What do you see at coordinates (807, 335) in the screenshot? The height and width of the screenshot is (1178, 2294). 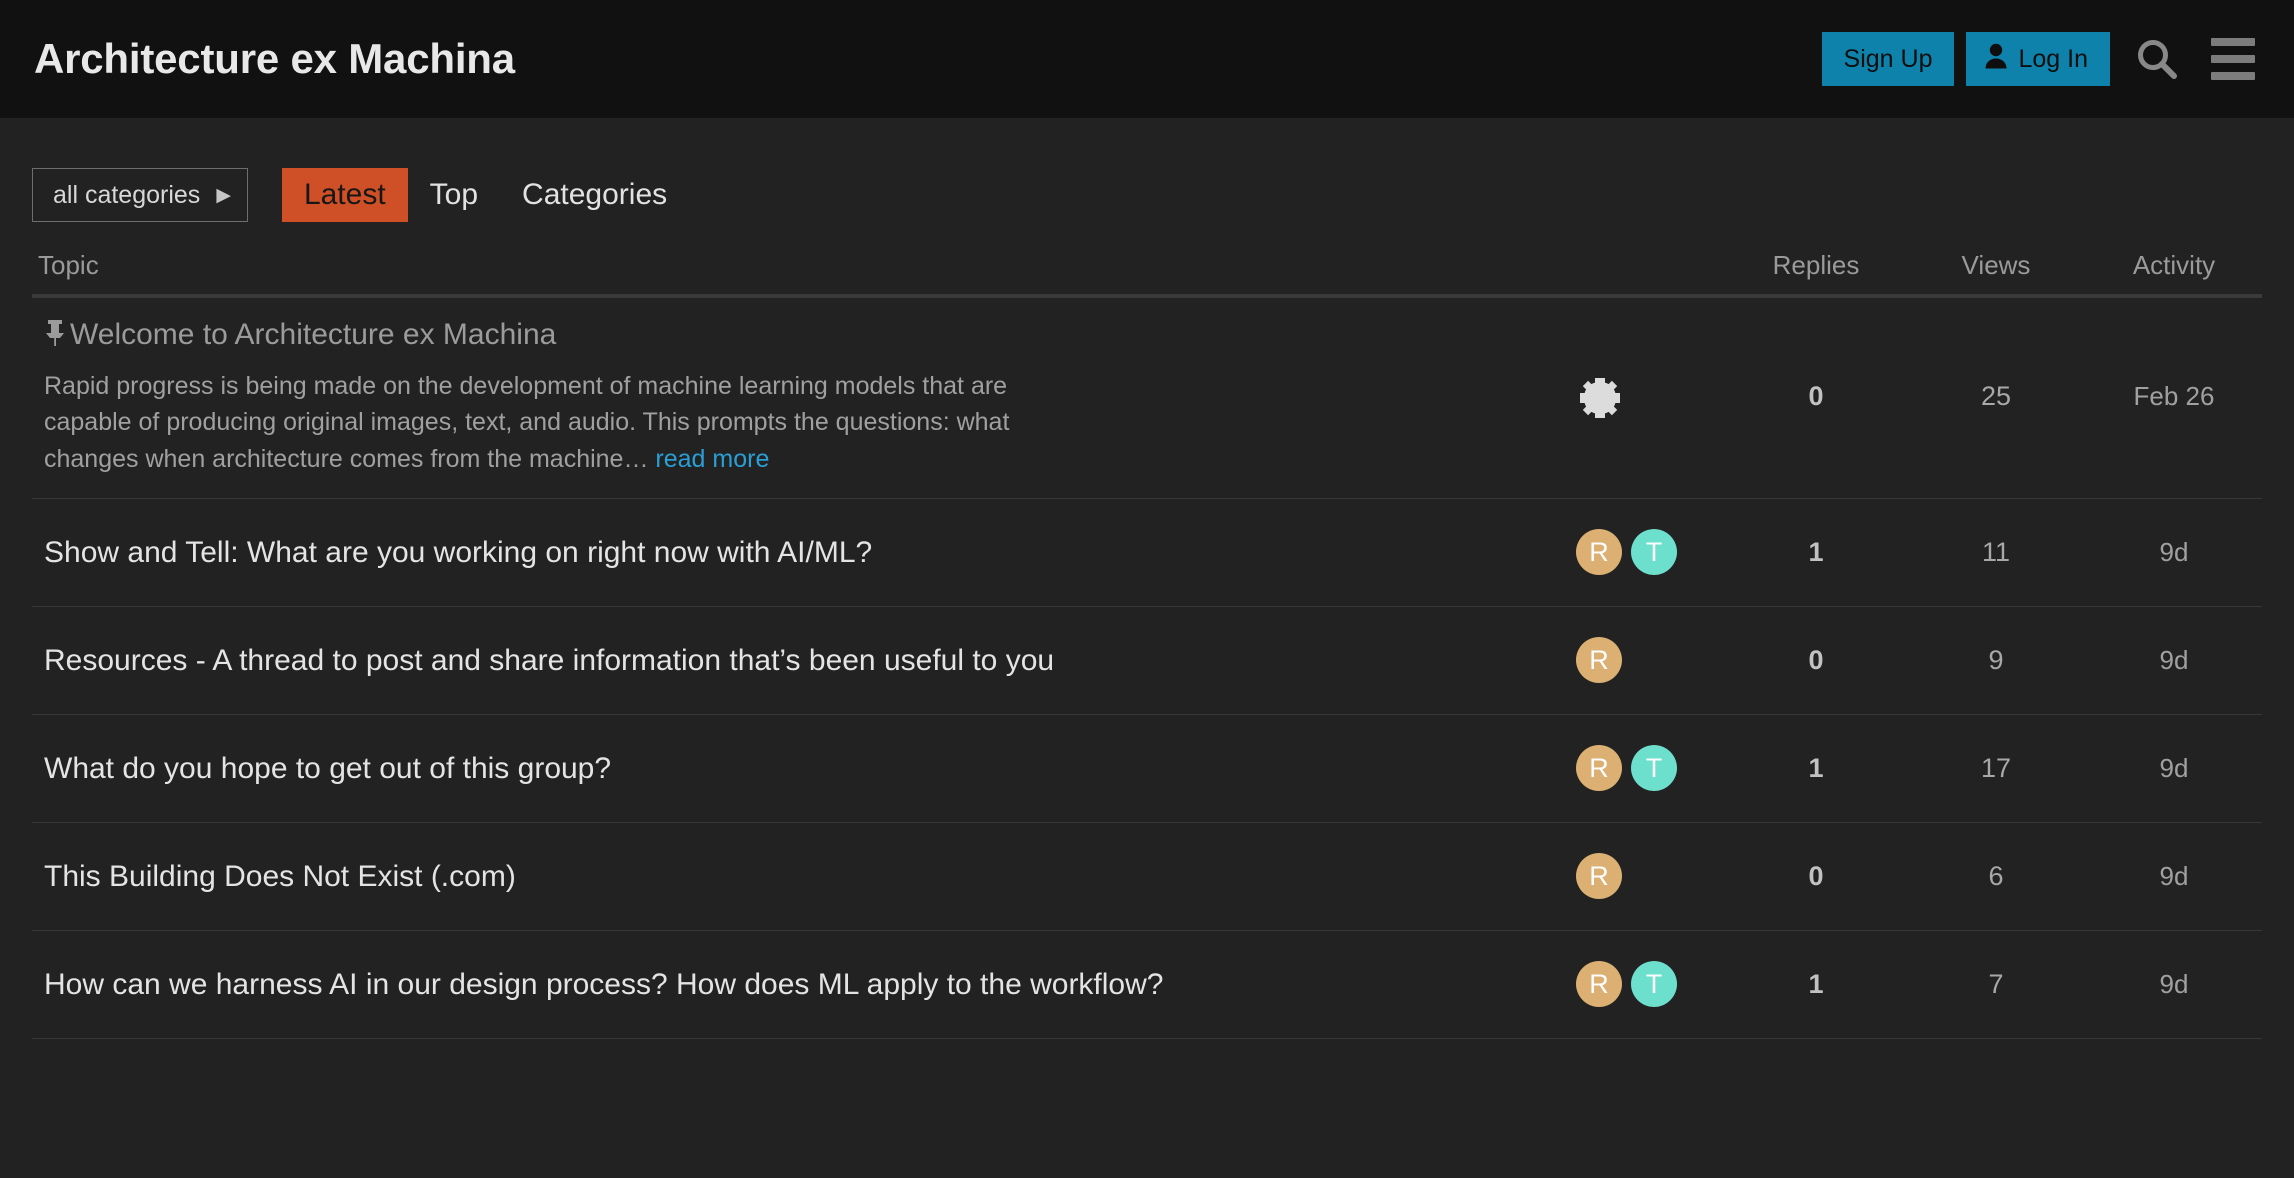 I see `topic-title-link: Welcome to Architecture ex Machina` at bounding box center [807, 335].